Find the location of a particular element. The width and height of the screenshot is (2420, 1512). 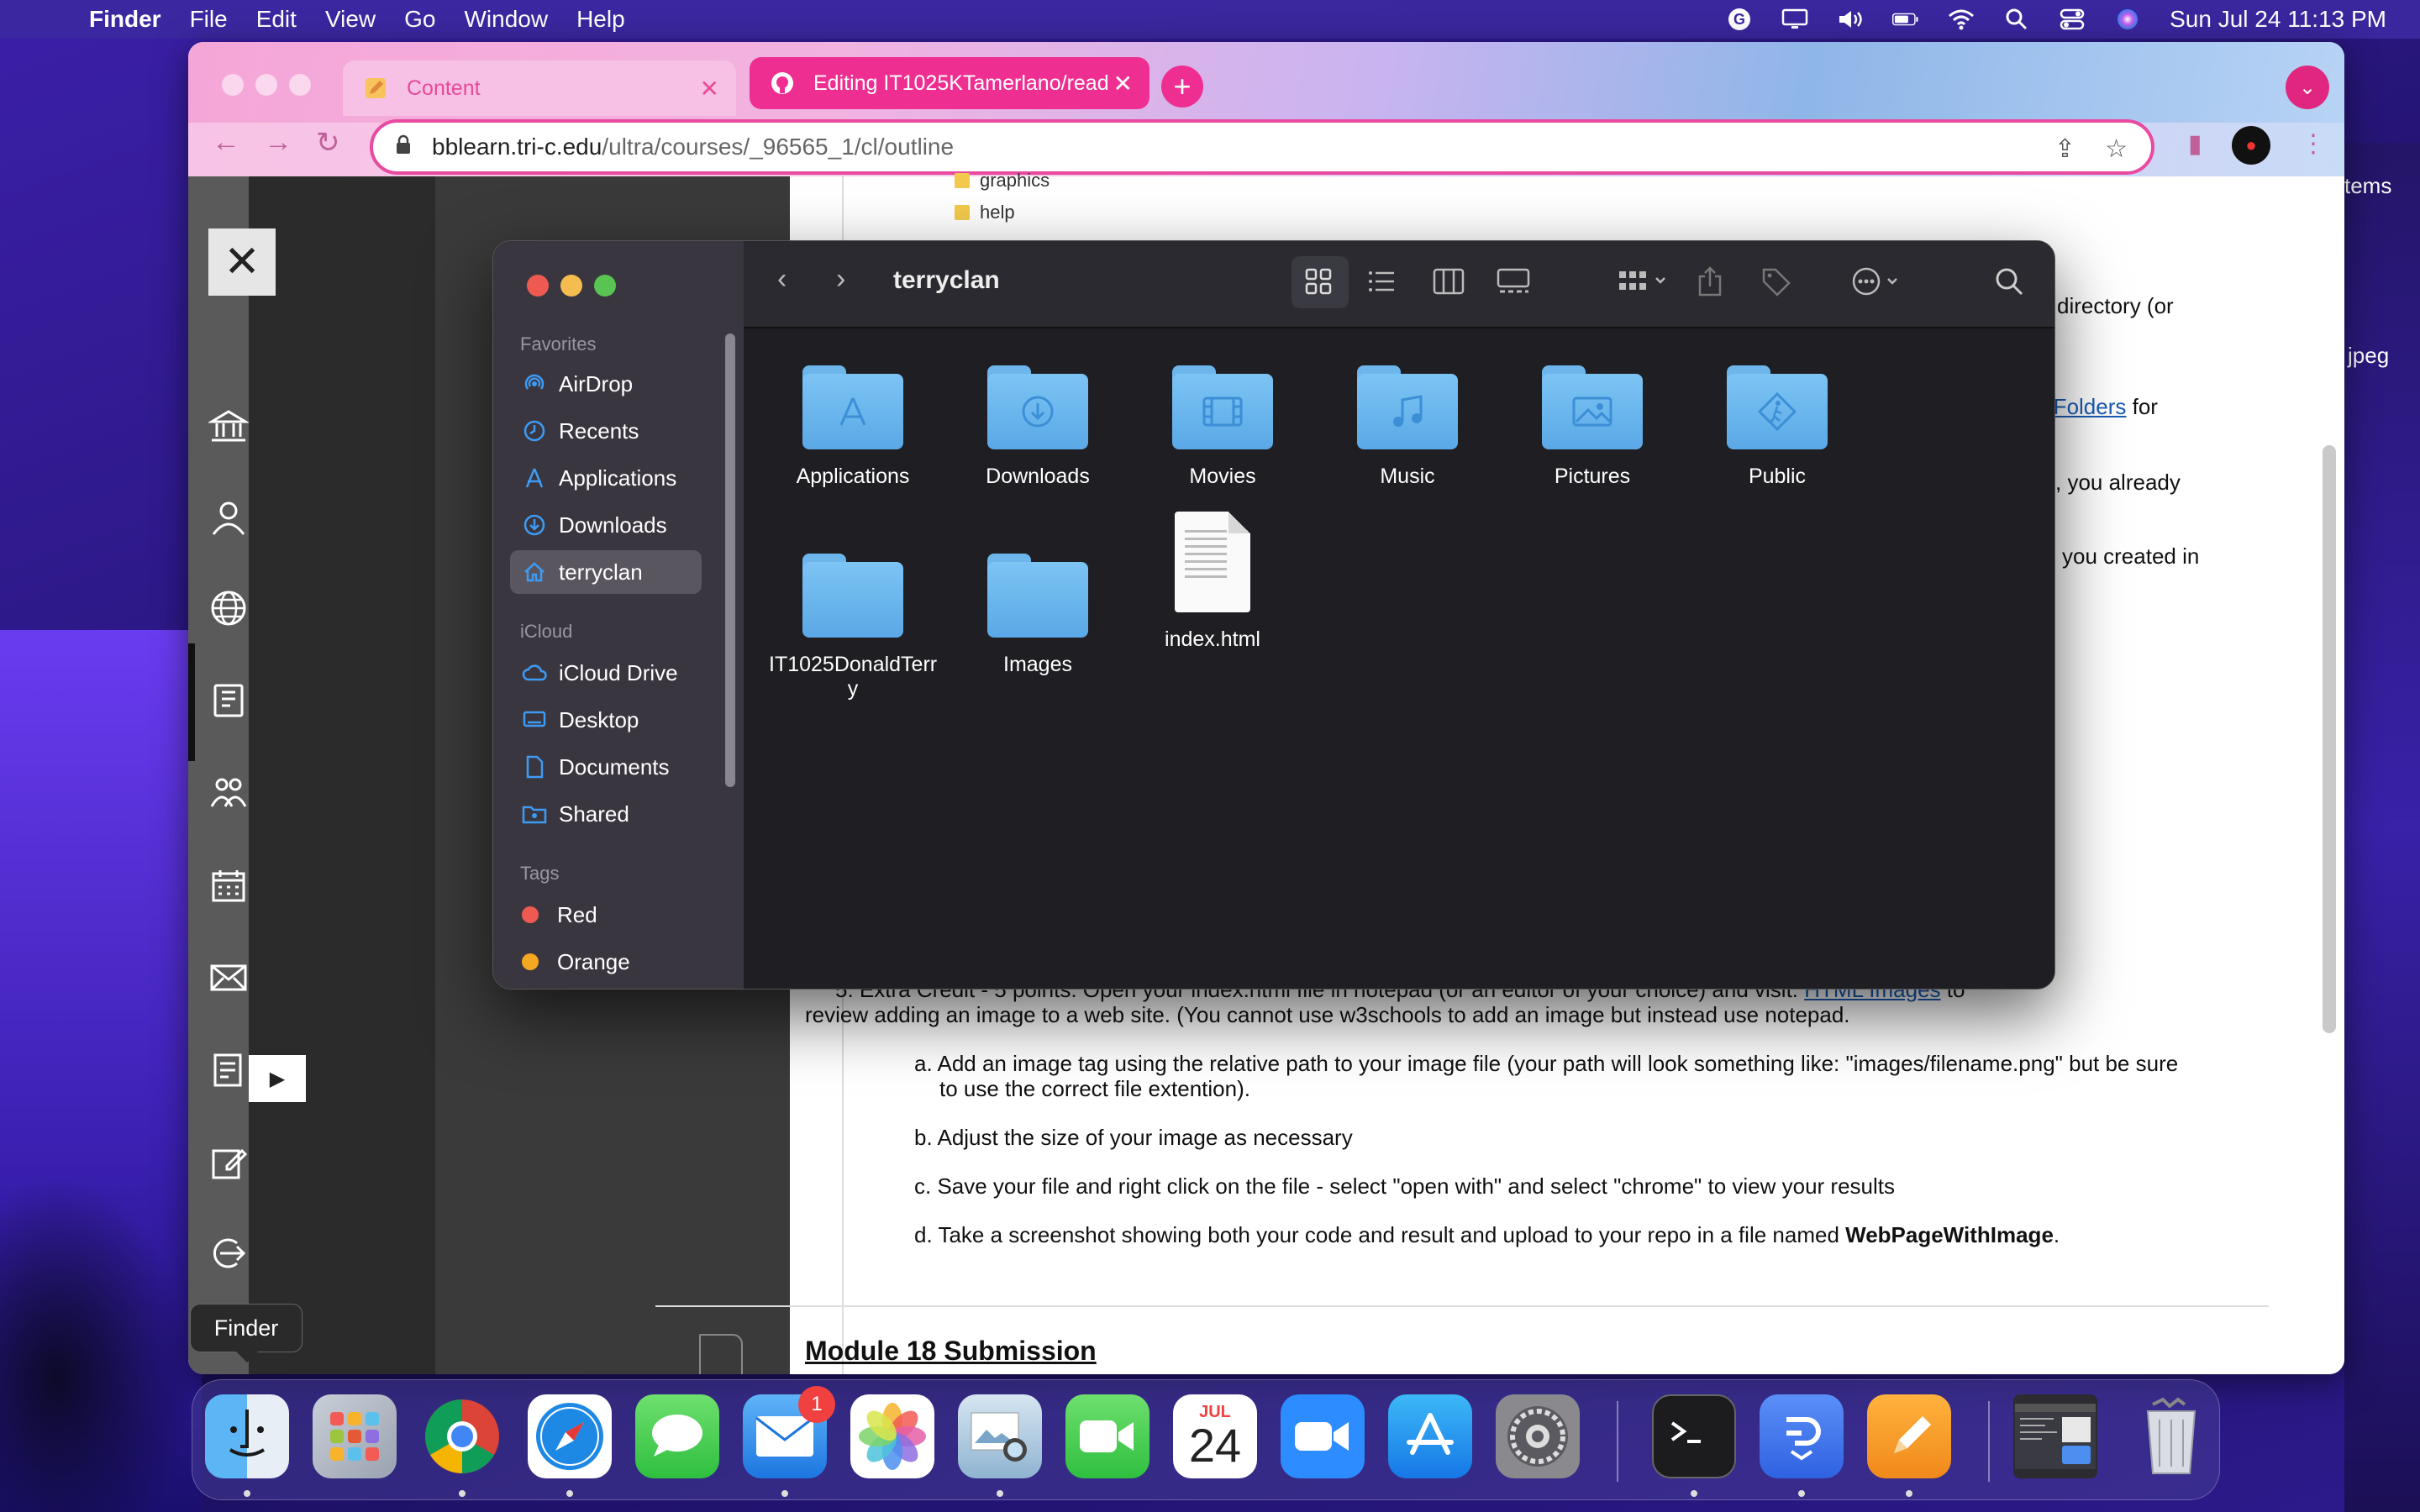

finder-back-icon: ‹ is located at coordinates (781, 279).